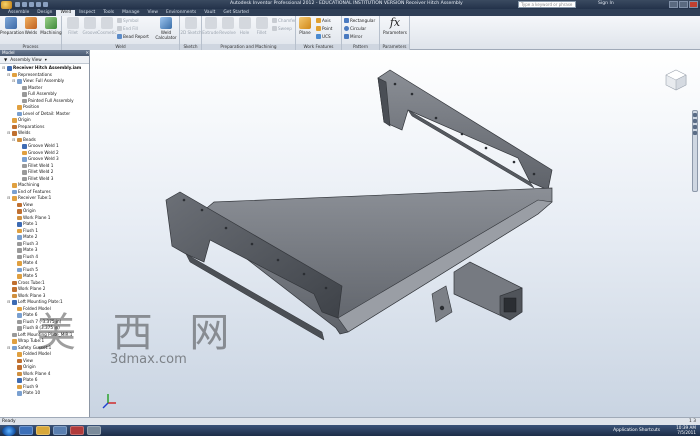 The height and width of the screenshot is (436, 700). I want to click on undo-icon, so click(38, 4).